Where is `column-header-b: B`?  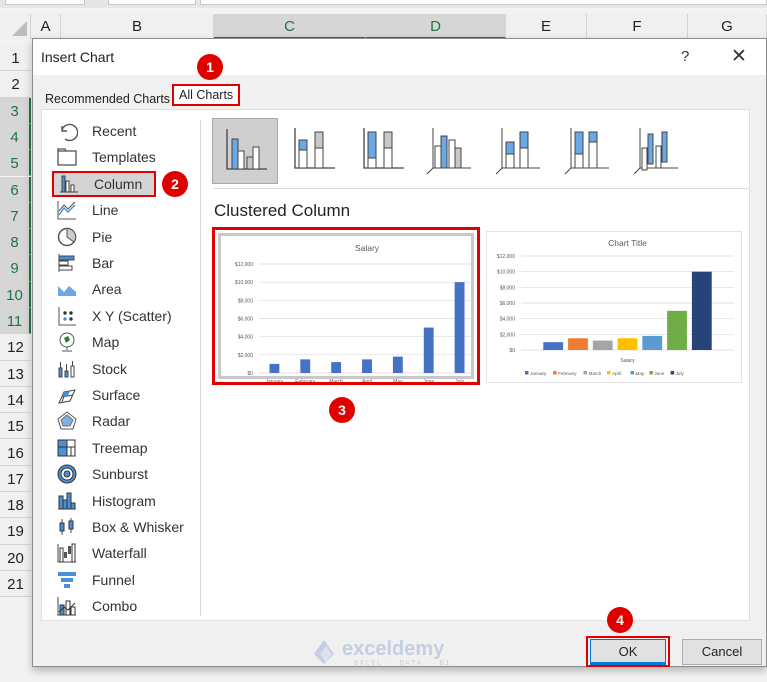 column-header-b: B is located at coordinates (137, 26).